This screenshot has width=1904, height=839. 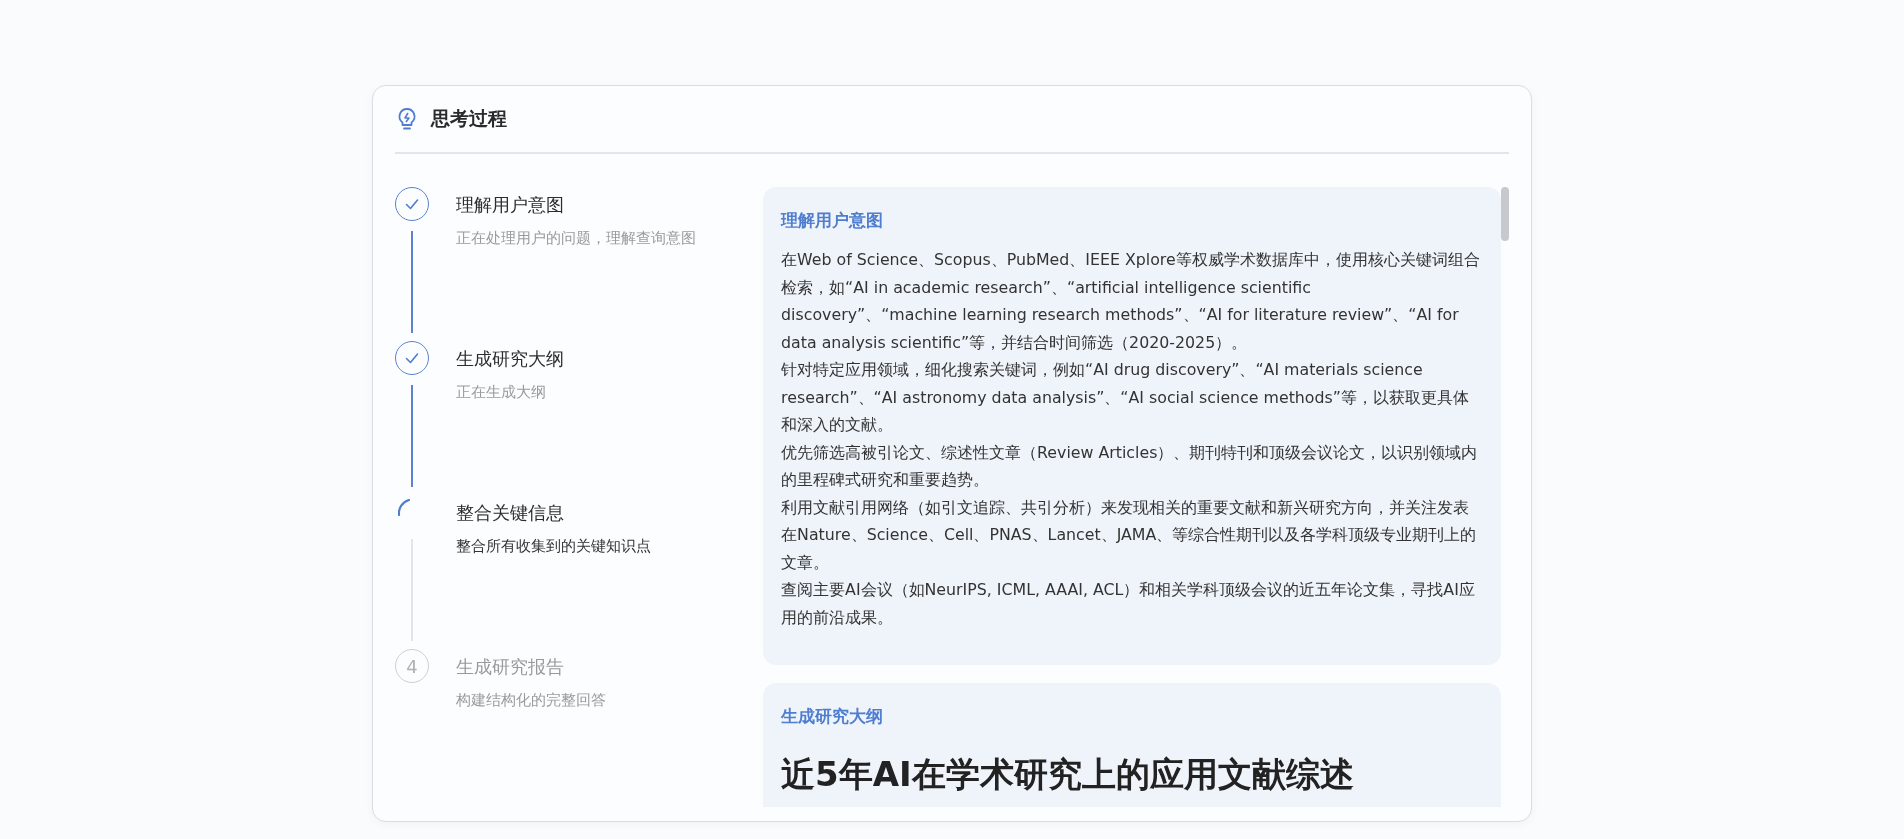 What do you see at coordinates (1129, 535) in the screenshot?
I see `section-paragraph: 利用文献引用网络（如引文追踪、共引分析）来发现相关的重要文献和新兴研究方向，并关注发表在Nature、Science、Cell、PNAS、Lancet、JAMA、等综合性期刊以及各学科顶级专业期刊上的文章。` at bounding box center [1129, 535].